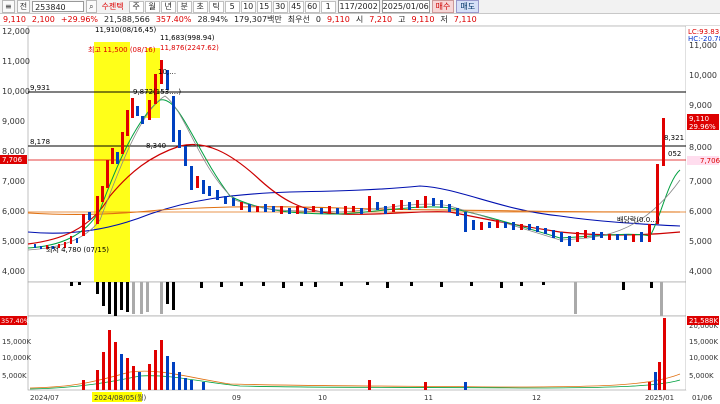 The height and width of the screenshot is (404, 720). What do you see at coordinates (700, 241) in the screenshot?
I see `y-tick-right: 5,000` at bounding box center [700, 241].